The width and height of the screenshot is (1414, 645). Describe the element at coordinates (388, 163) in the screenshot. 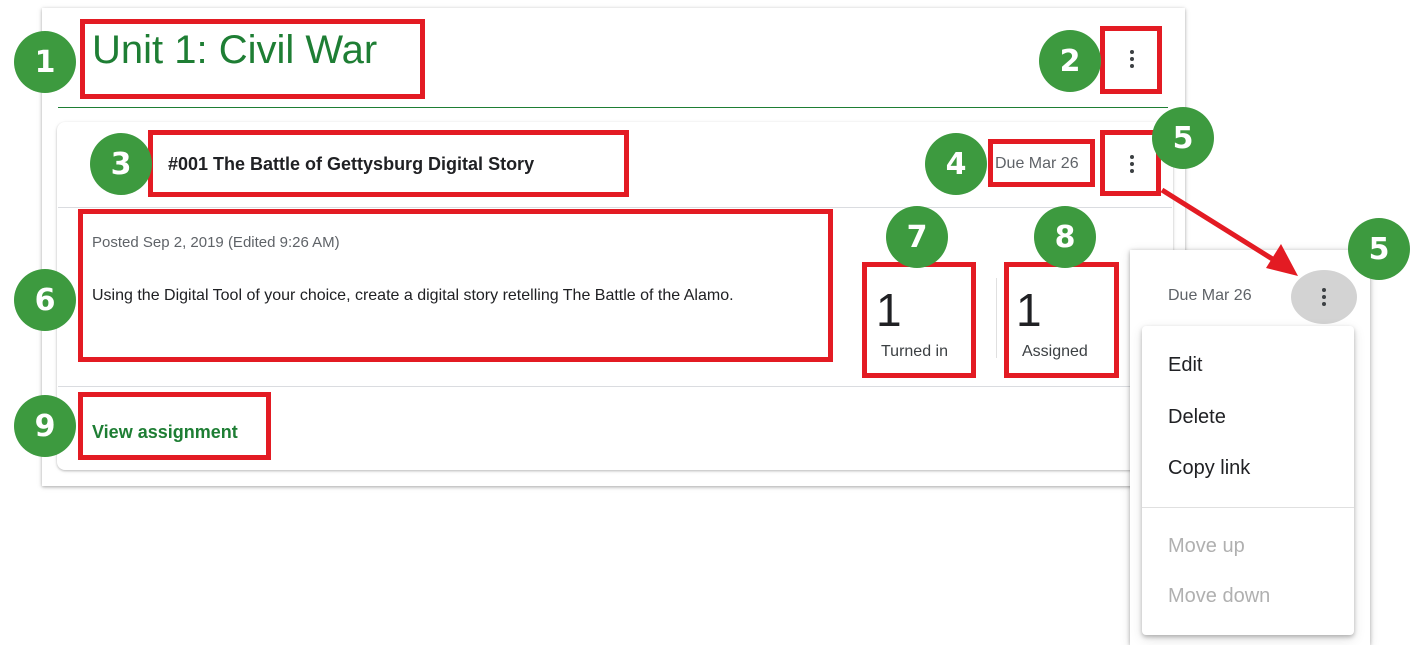

I see `highlight-assignment-title` at that location.